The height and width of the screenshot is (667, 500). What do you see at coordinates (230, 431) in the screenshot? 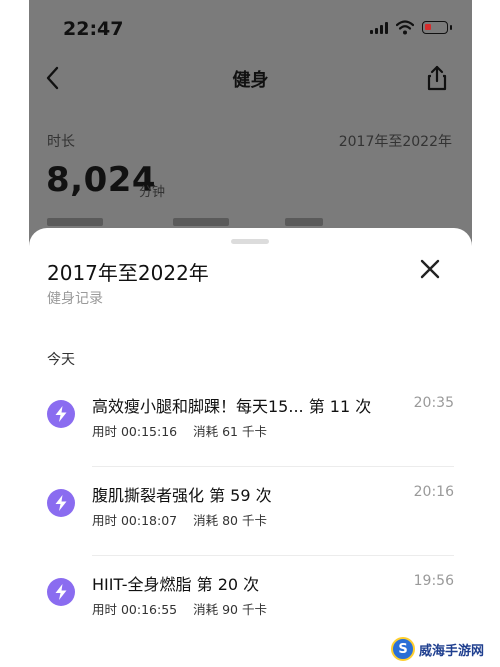
I see `record-calories: 消耗 61 千卡` at bounding box center [230, 431].